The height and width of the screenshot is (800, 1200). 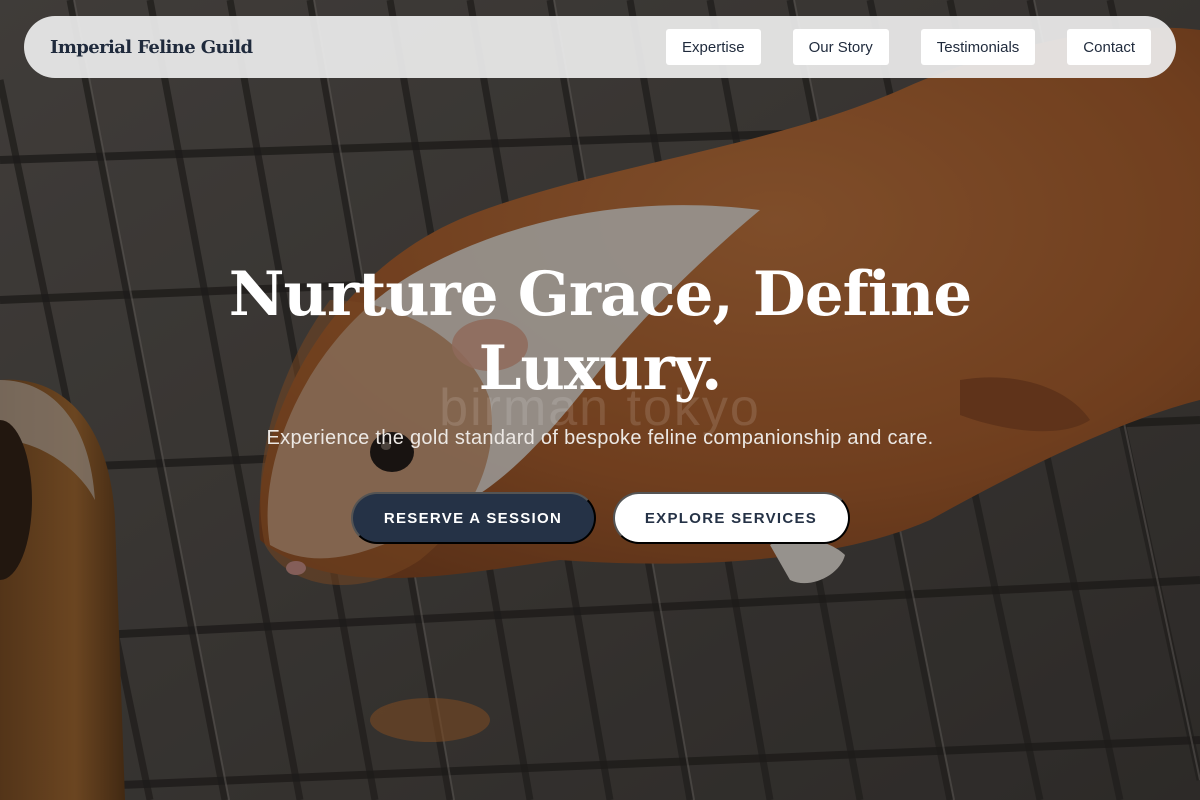 I want to click on reserve-session-button: RESERVE A SESSION, so click(x=473, y=518).